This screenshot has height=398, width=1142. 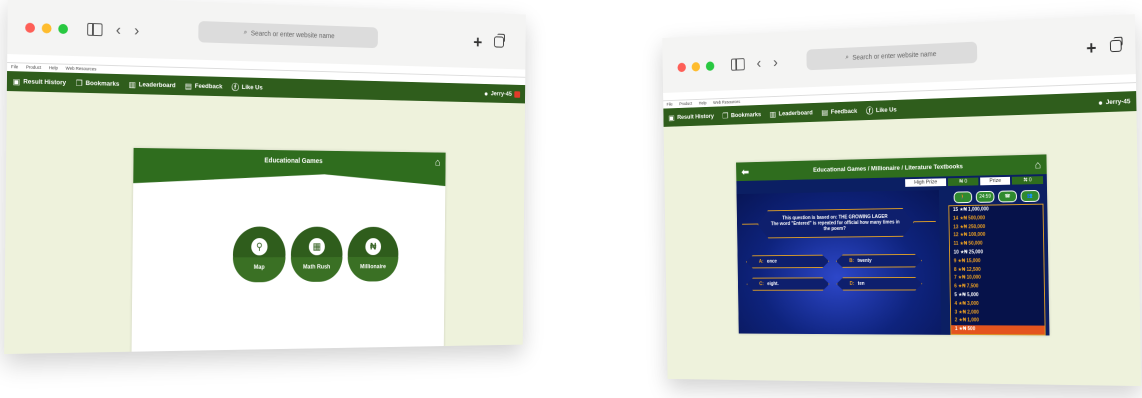 I want to click on prize-label: Prize, so click(x=995, y=181).